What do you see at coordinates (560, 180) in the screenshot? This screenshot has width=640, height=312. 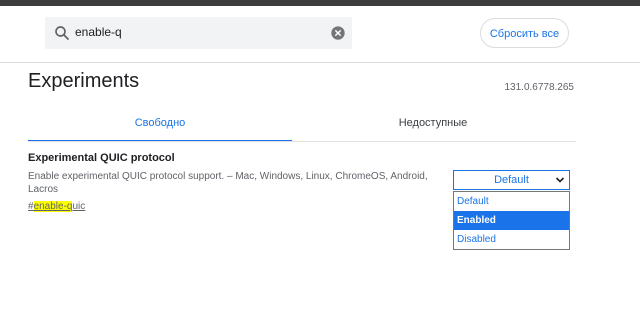 I see `chevron-down-icon` at bounding box center [560, 180].